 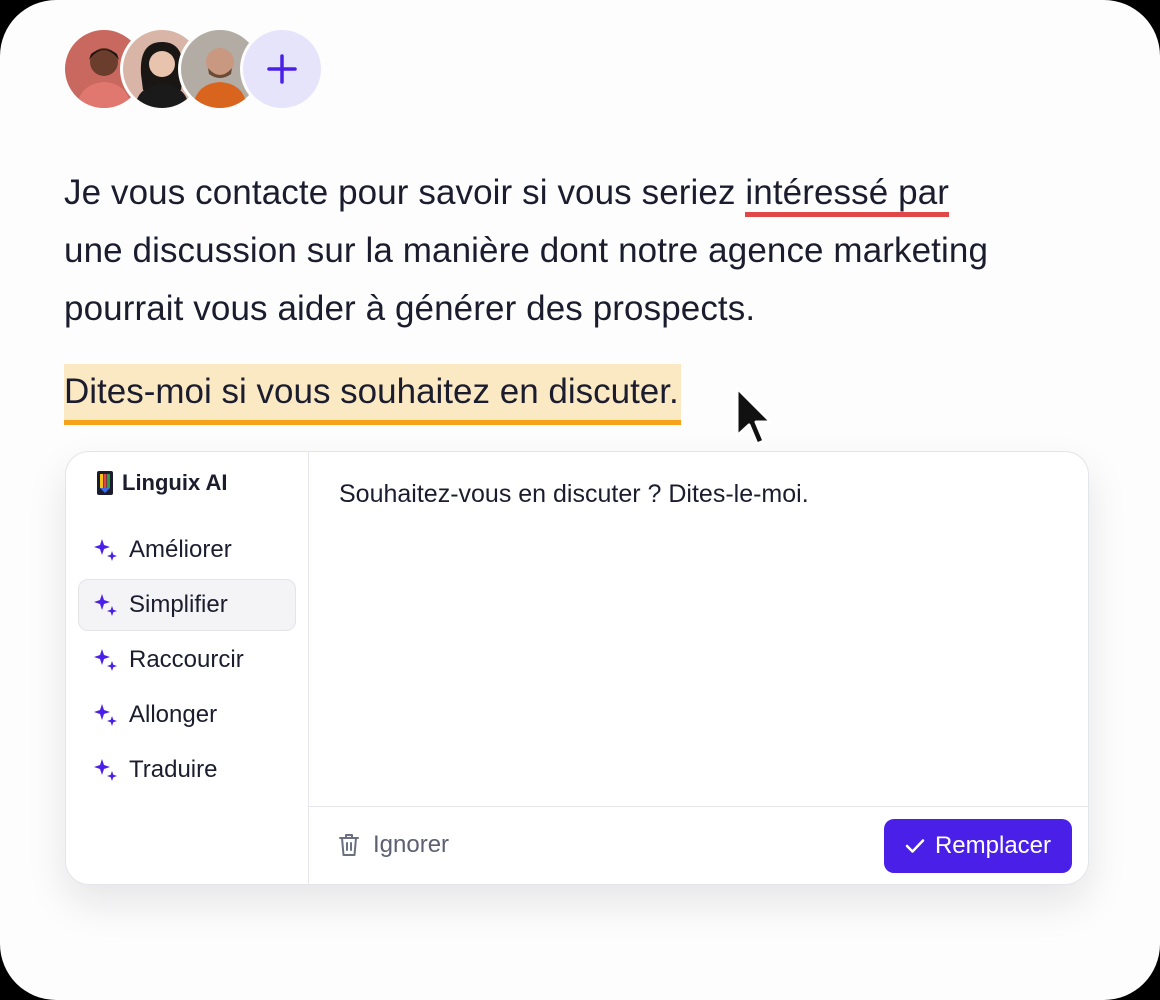 I want to click on replace-button: Remplacer, so click(x=978, y=846).